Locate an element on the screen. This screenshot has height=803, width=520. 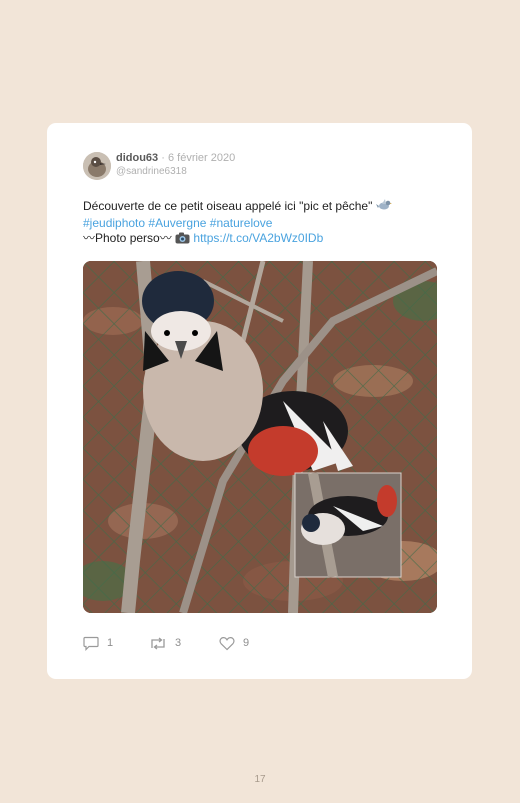
like-count: 9 is located at coordinates (246, 643).